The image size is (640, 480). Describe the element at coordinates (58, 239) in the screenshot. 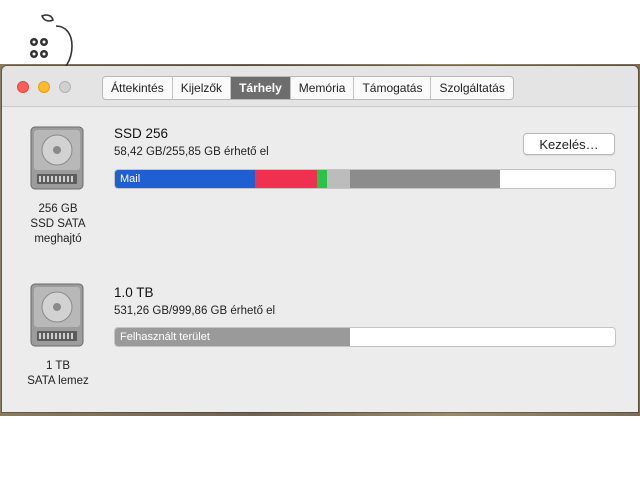

I see `drive-kind: meghajtó` at that location.